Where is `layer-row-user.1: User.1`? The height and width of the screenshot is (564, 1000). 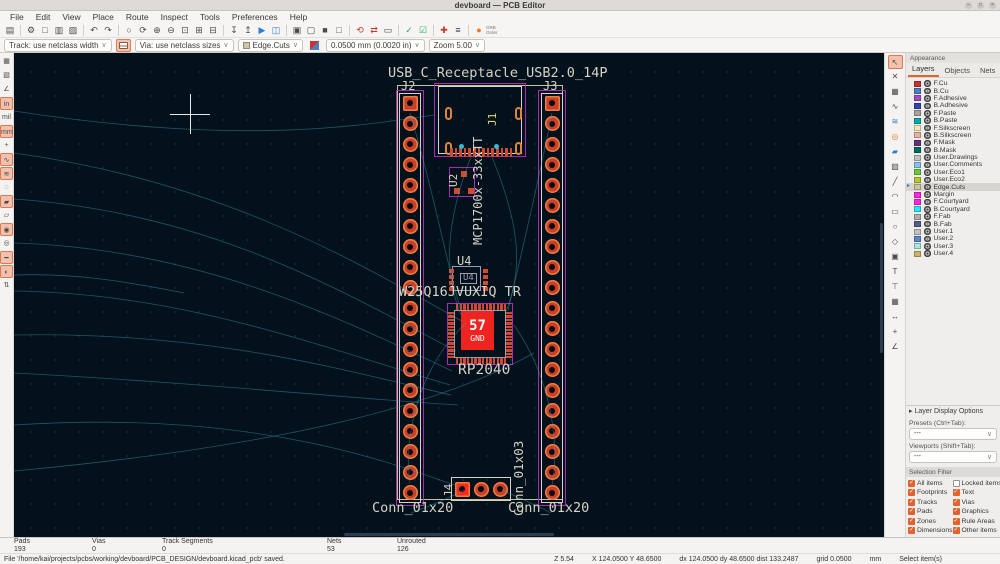 layer-row-user.1: User.1 is located at coordinates (953, 231).